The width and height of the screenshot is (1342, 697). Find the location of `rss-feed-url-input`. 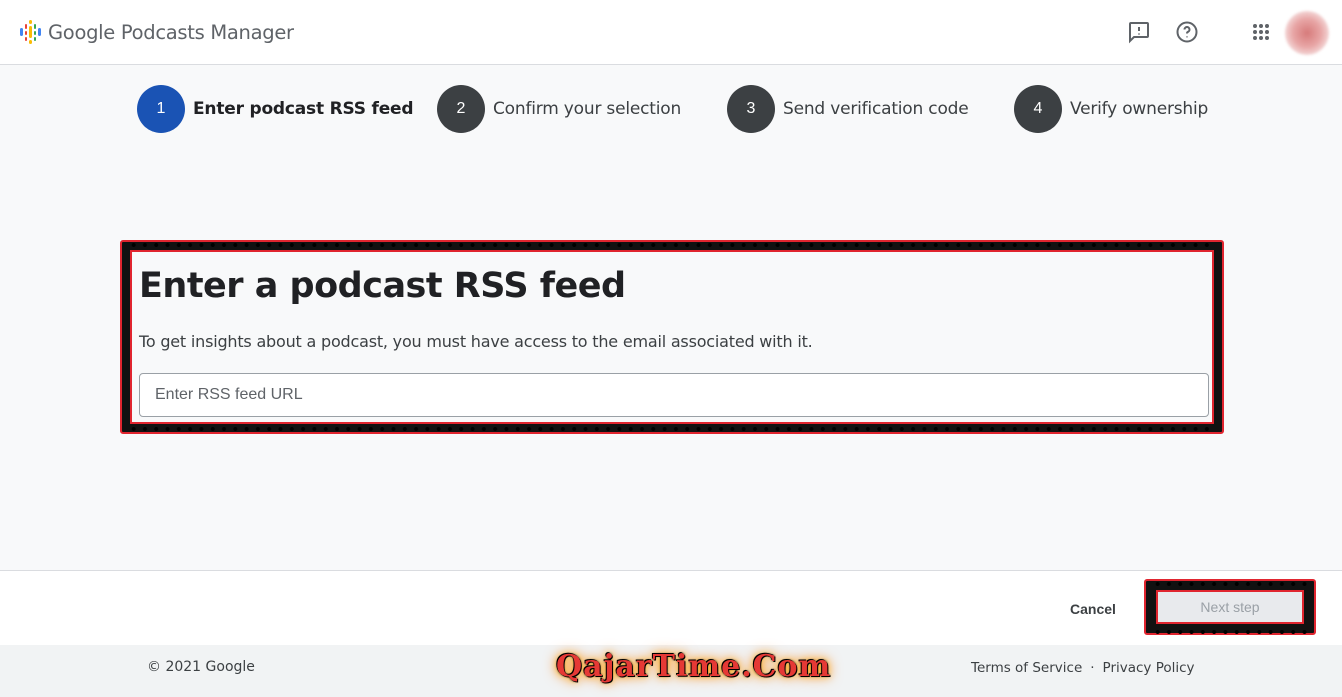

rss-feed-url-input is located at coordinates (674, 395).